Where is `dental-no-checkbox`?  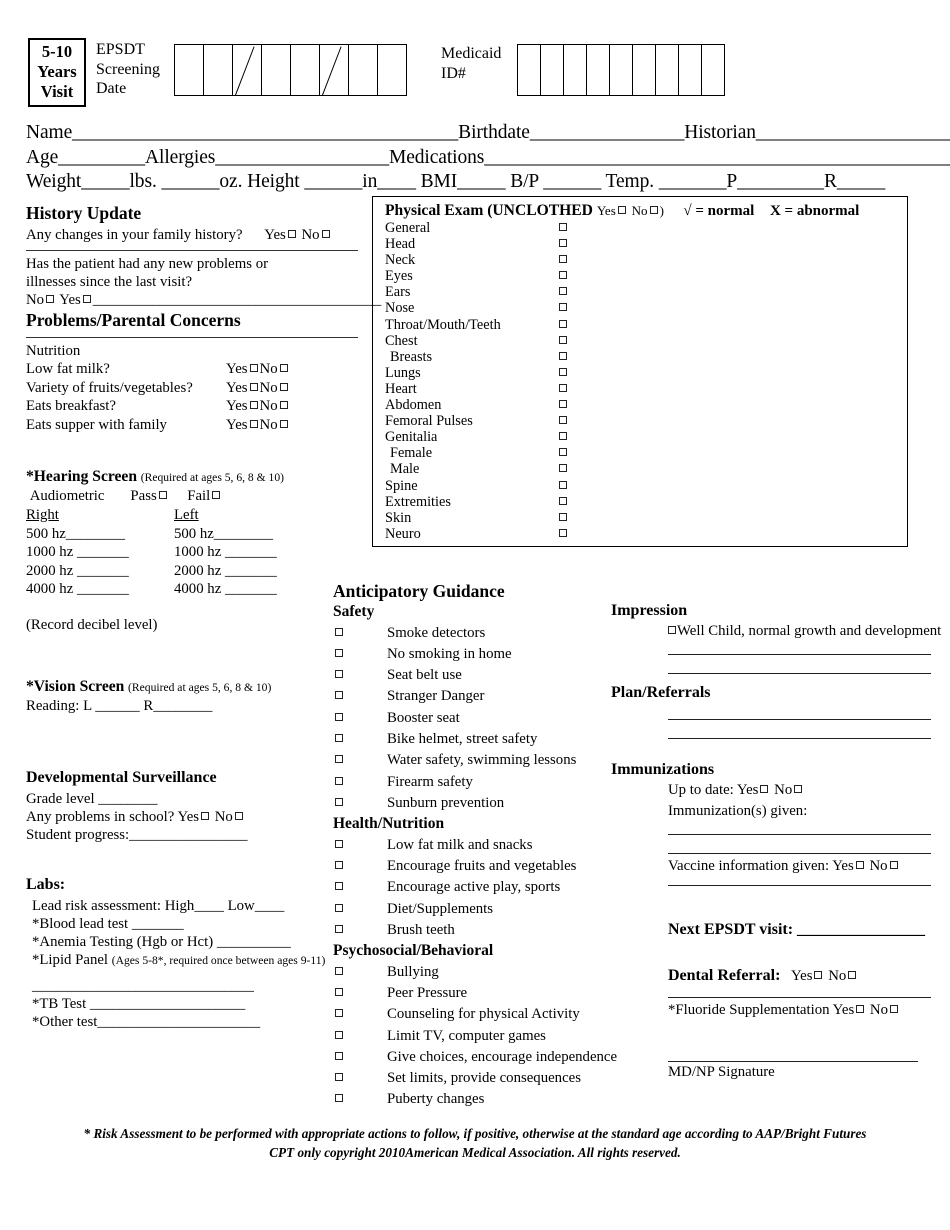 dental-no-checkbox is located at coordinates (852, 975).